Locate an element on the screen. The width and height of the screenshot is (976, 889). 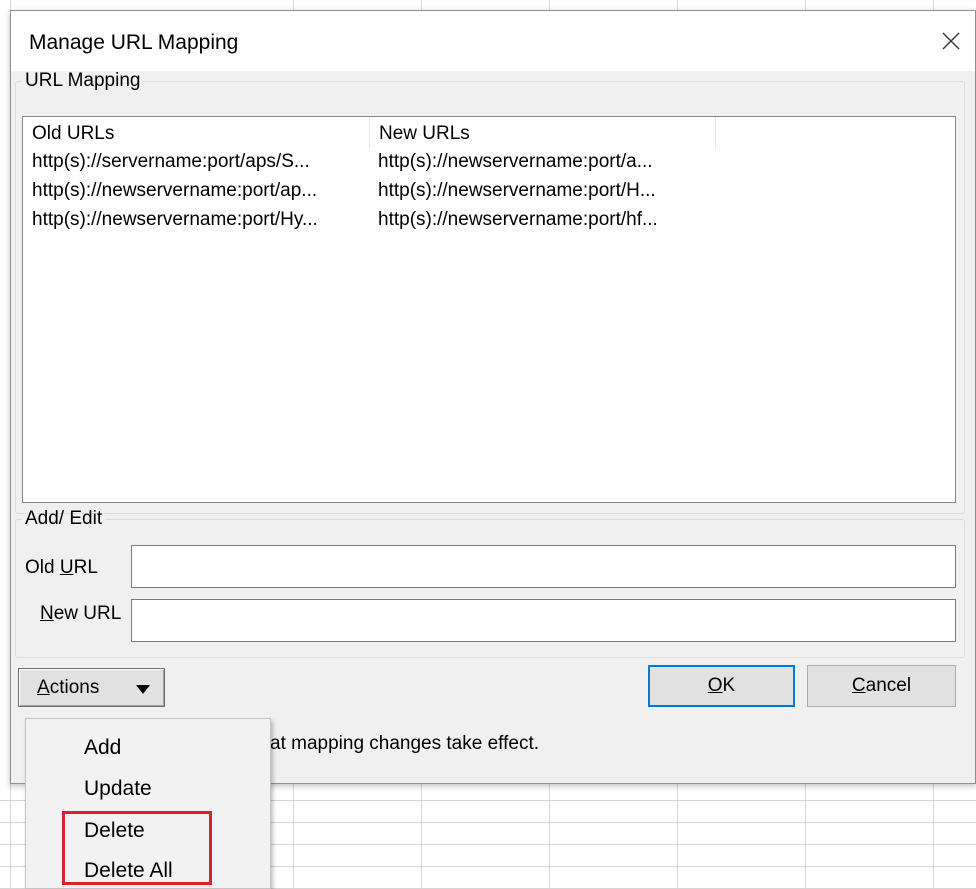
info-message: at mapping changes take effect. is located at coordinates (404, 743).